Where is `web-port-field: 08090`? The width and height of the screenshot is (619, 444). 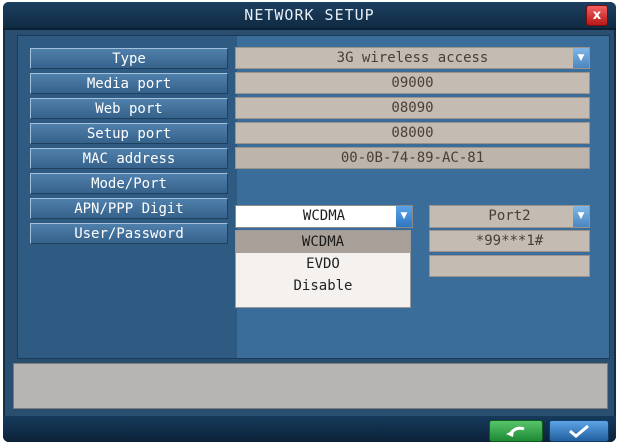
web-port-field: 08090 is located at coordinates (412, 108).